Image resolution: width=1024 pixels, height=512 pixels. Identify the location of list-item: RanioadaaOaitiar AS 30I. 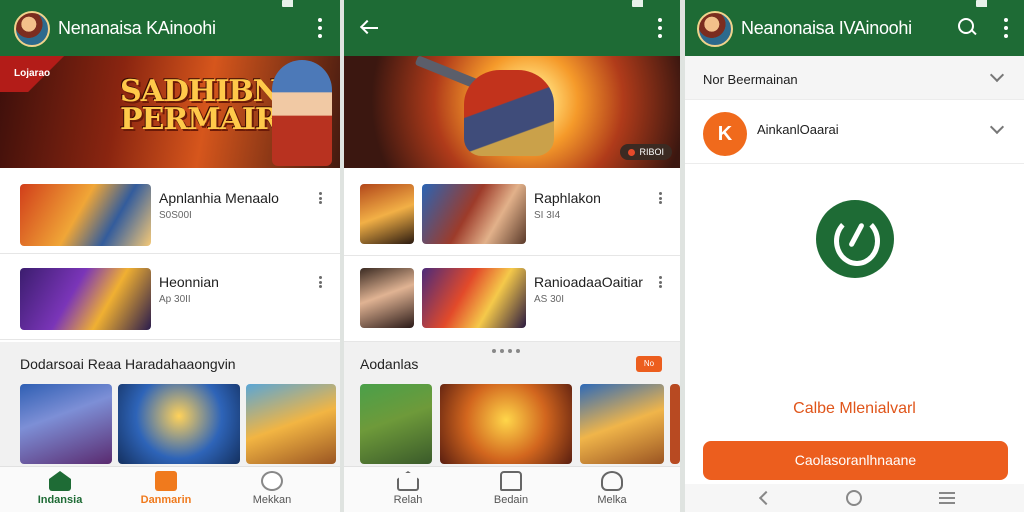
(512, 300).